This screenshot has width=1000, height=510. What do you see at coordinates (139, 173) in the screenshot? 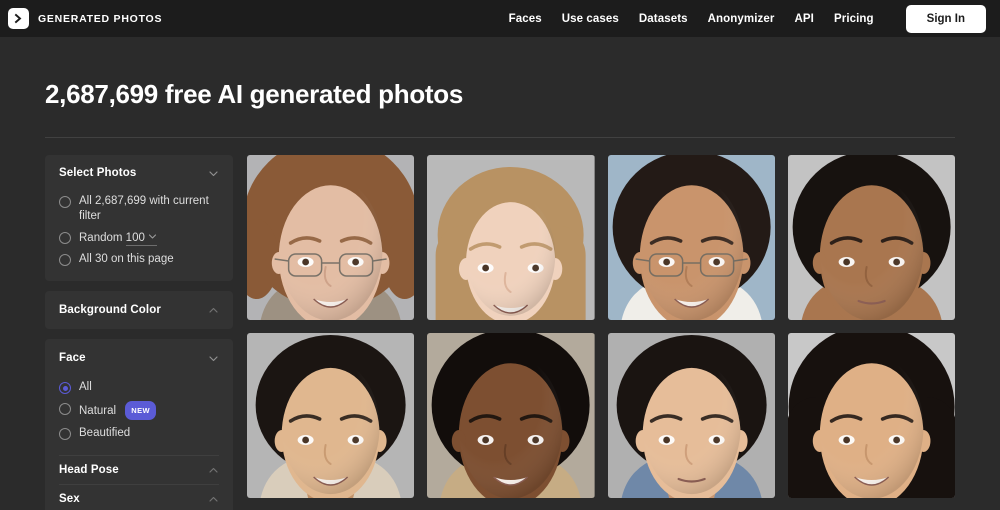
I see `panel-header-select-photos: Select Photos` at bounding box center [139, 173].